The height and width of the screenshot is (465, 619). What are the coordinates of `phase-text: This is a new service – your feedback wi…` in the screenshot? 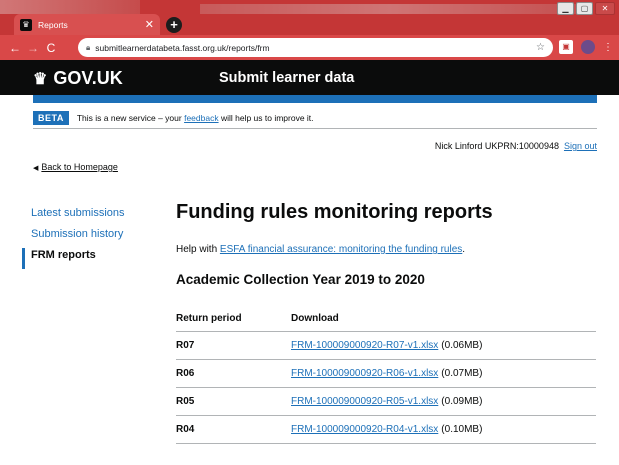 It's located at (195, 118).